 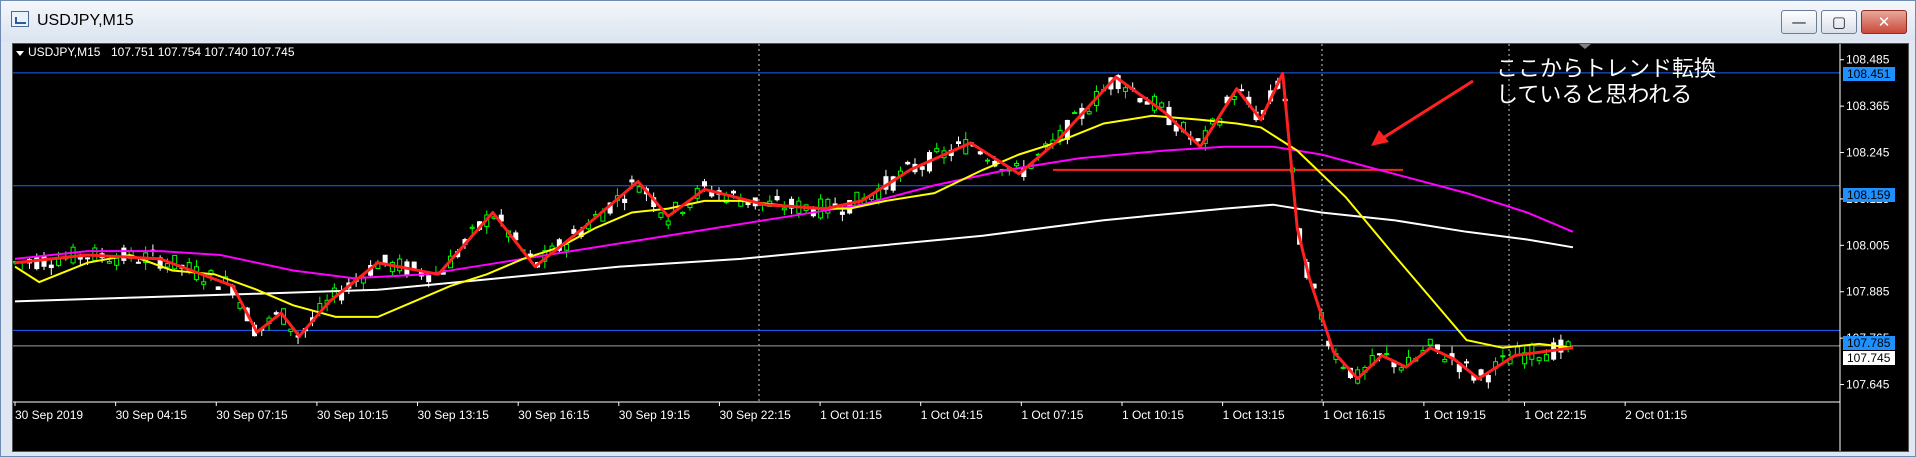 I want to click on time-tick-label: 1 Oct 04:15, so click(x=952, y=415).